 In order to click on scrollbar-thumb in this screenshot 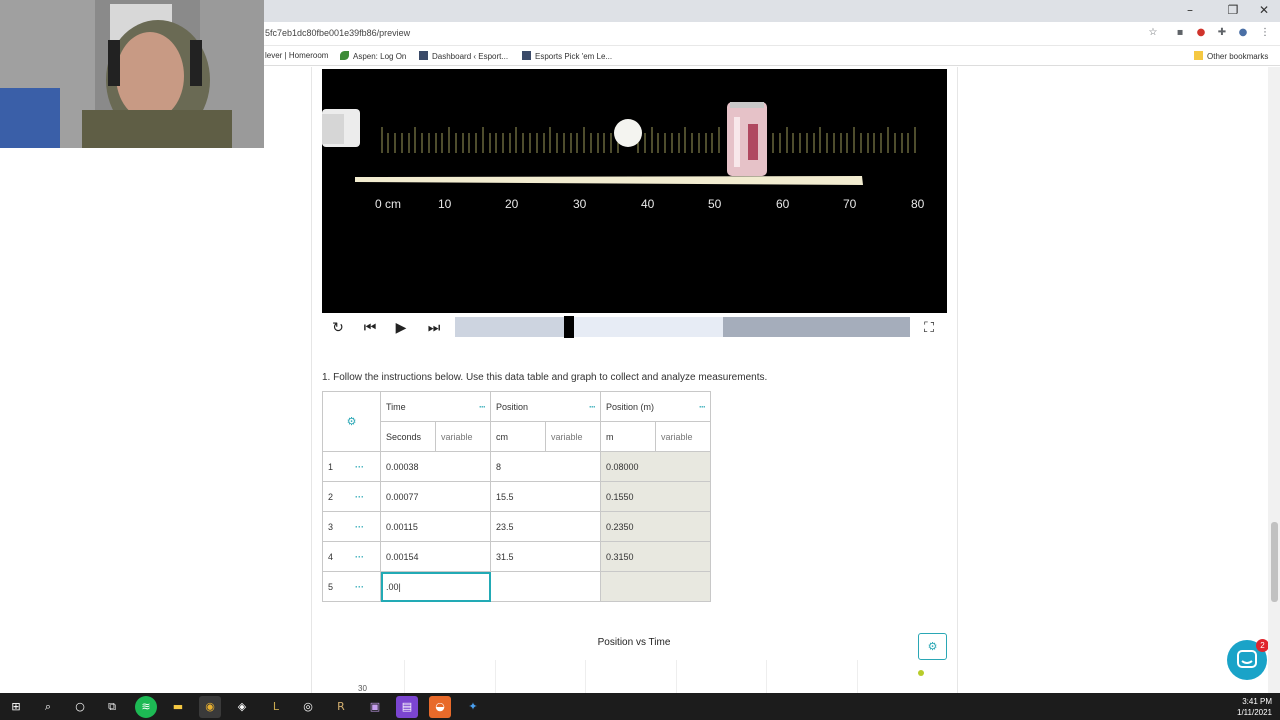, I will do `click(1274, 562)`.